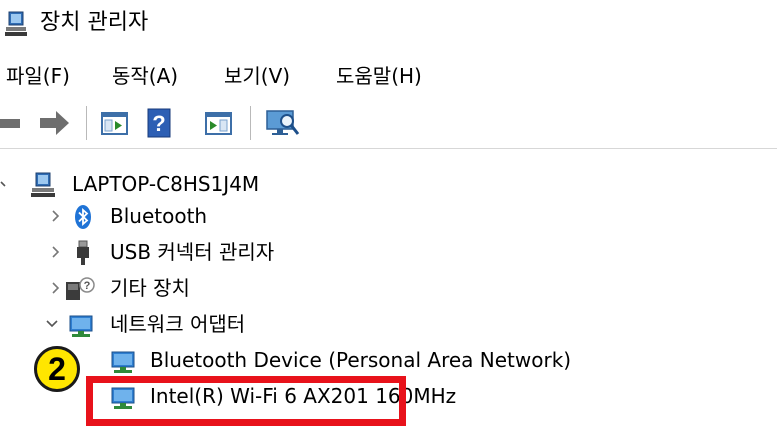  I want to click on tree-item-bluetooth-pan: Bluetooth Device (Personal Area Network), so click(388, 360).